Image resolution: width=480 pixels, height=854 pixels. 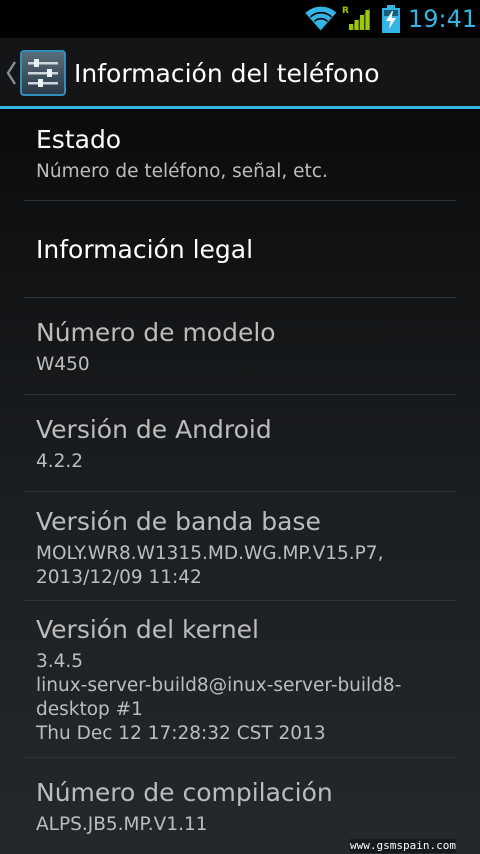 I want to click on signal-icon: R, so click(x=356, y=18).